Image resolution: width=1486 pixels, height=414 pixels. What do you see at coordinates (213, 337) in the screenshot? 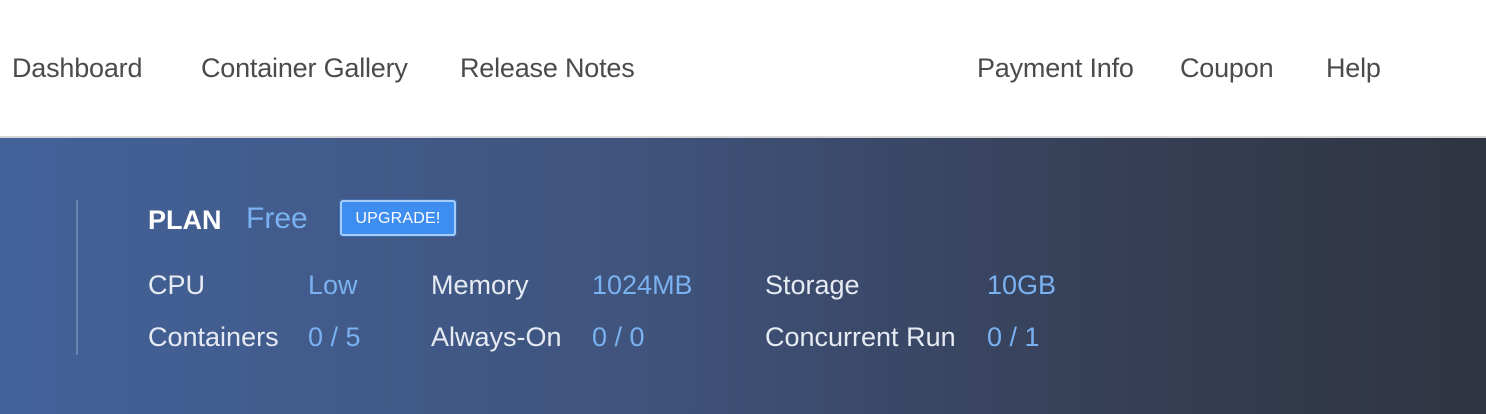
I see `containers-label: Containers` at bounding box center [213, 337].